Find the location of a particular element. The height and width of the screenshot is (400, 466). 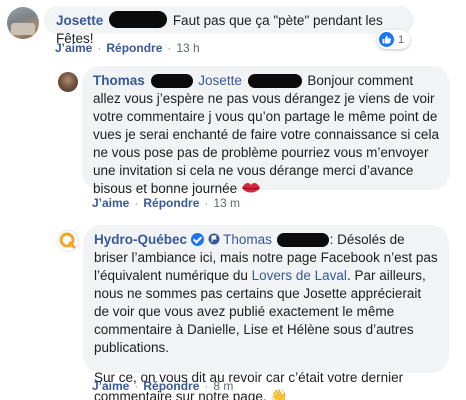

avatar-josette is located at coordinates (23, 23).